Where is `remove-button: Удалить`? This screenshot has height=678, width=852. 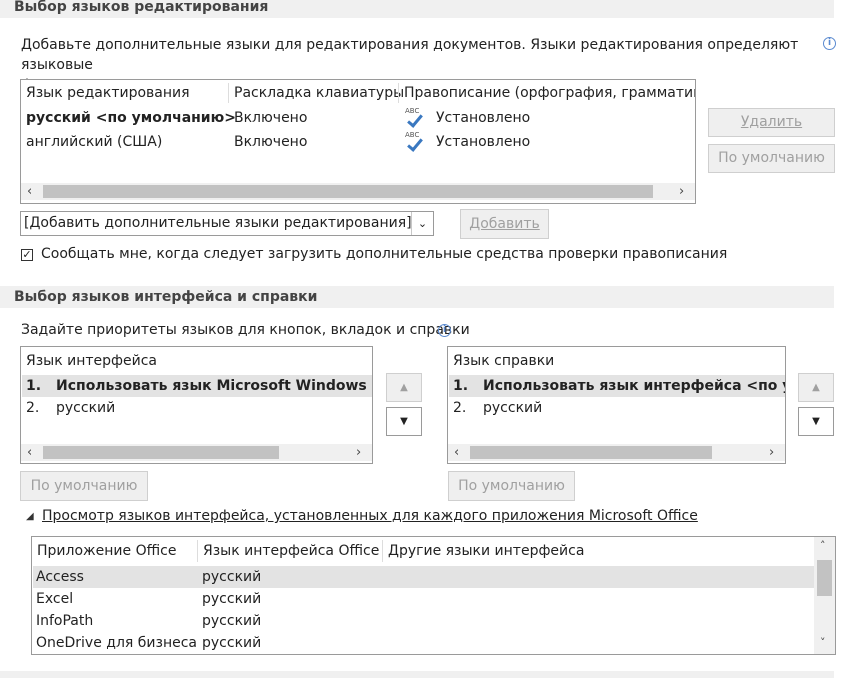
remove-button: Удалить is located at coordinates (771, 122).